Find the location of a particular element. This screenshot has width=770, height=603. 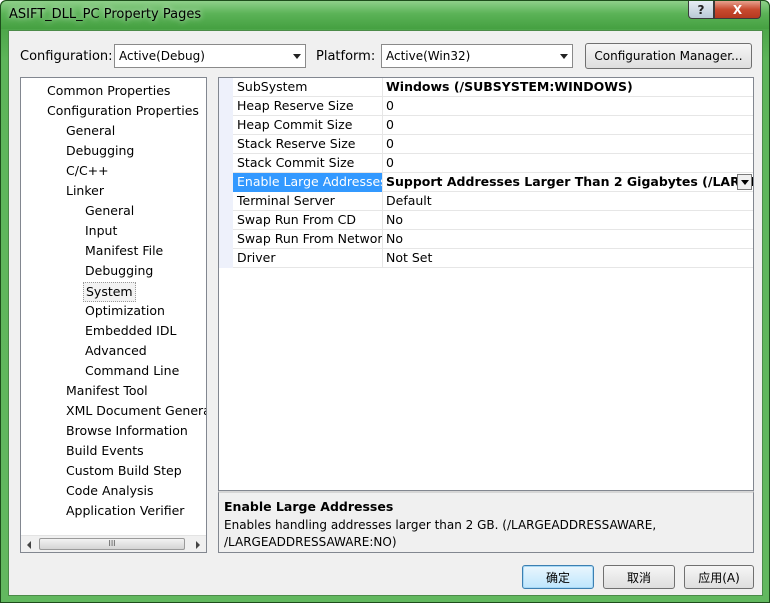

tree-item: C/C++ is located at coordinates (87, 172).